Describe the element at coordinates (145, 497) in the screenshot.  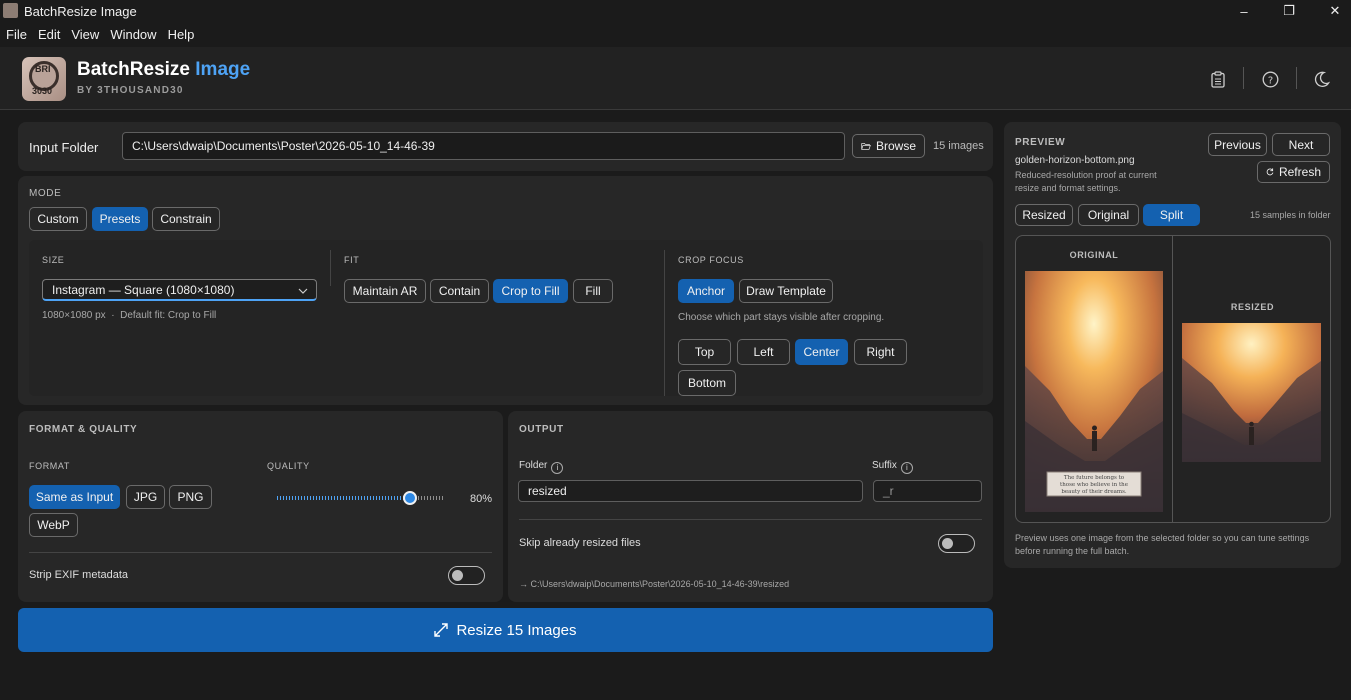
I see `format-jpg-button: JPG` at that location.